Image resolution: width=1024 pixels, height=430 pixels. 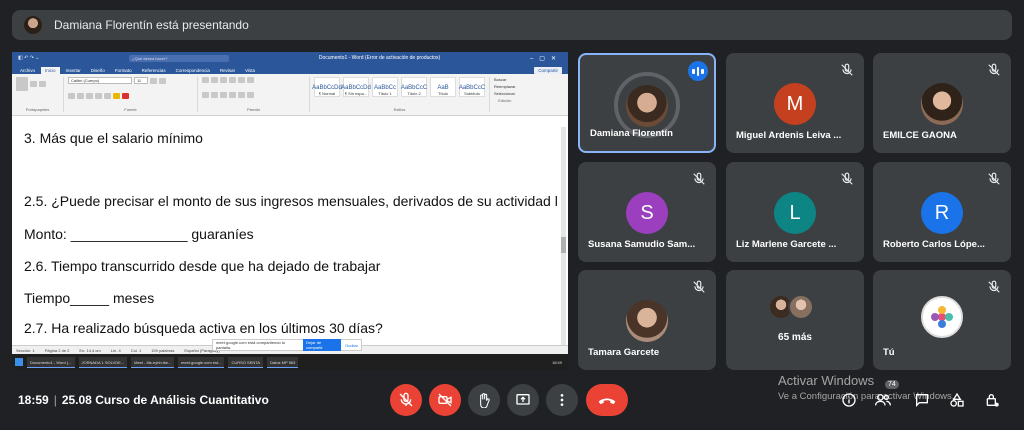 What do you see at coordinates (227, 70) in the screenshot?
I see `word-tab: Revisar` at bounding box center [227, 70].